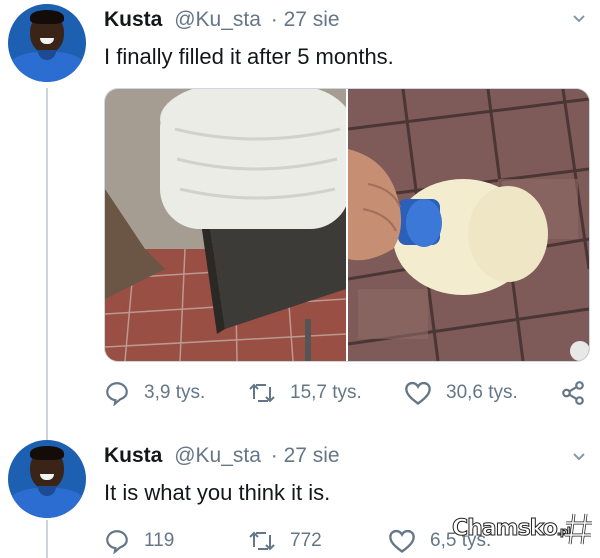 The image size is (600, 558). What do you see at coordinates (326, 392) in the screenshot?
I see `retweet-count: 15,7 tys.` at bounding box center [326, 392].